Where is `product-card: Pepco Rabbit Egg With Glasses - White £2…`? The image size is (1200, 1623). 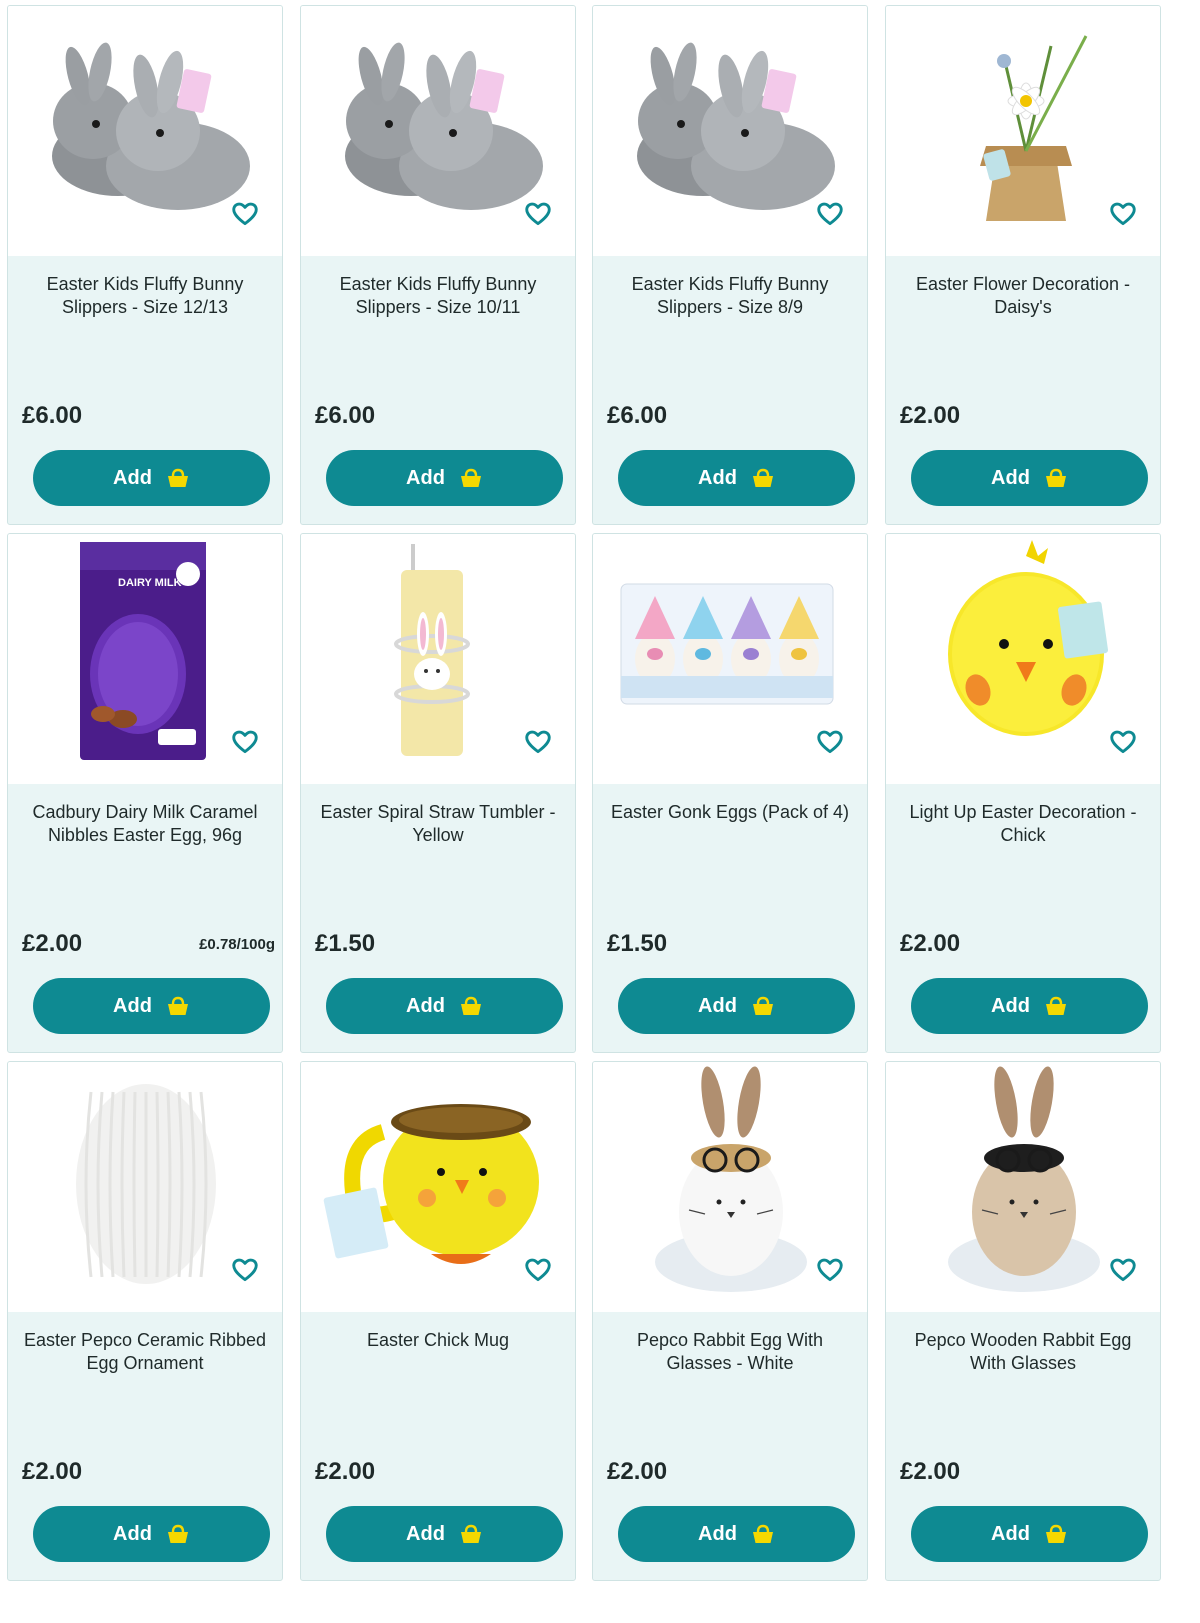
product-card: Pepco Rabbit Egg With Glasses - White £2… is located at coordinates (730, 1321).